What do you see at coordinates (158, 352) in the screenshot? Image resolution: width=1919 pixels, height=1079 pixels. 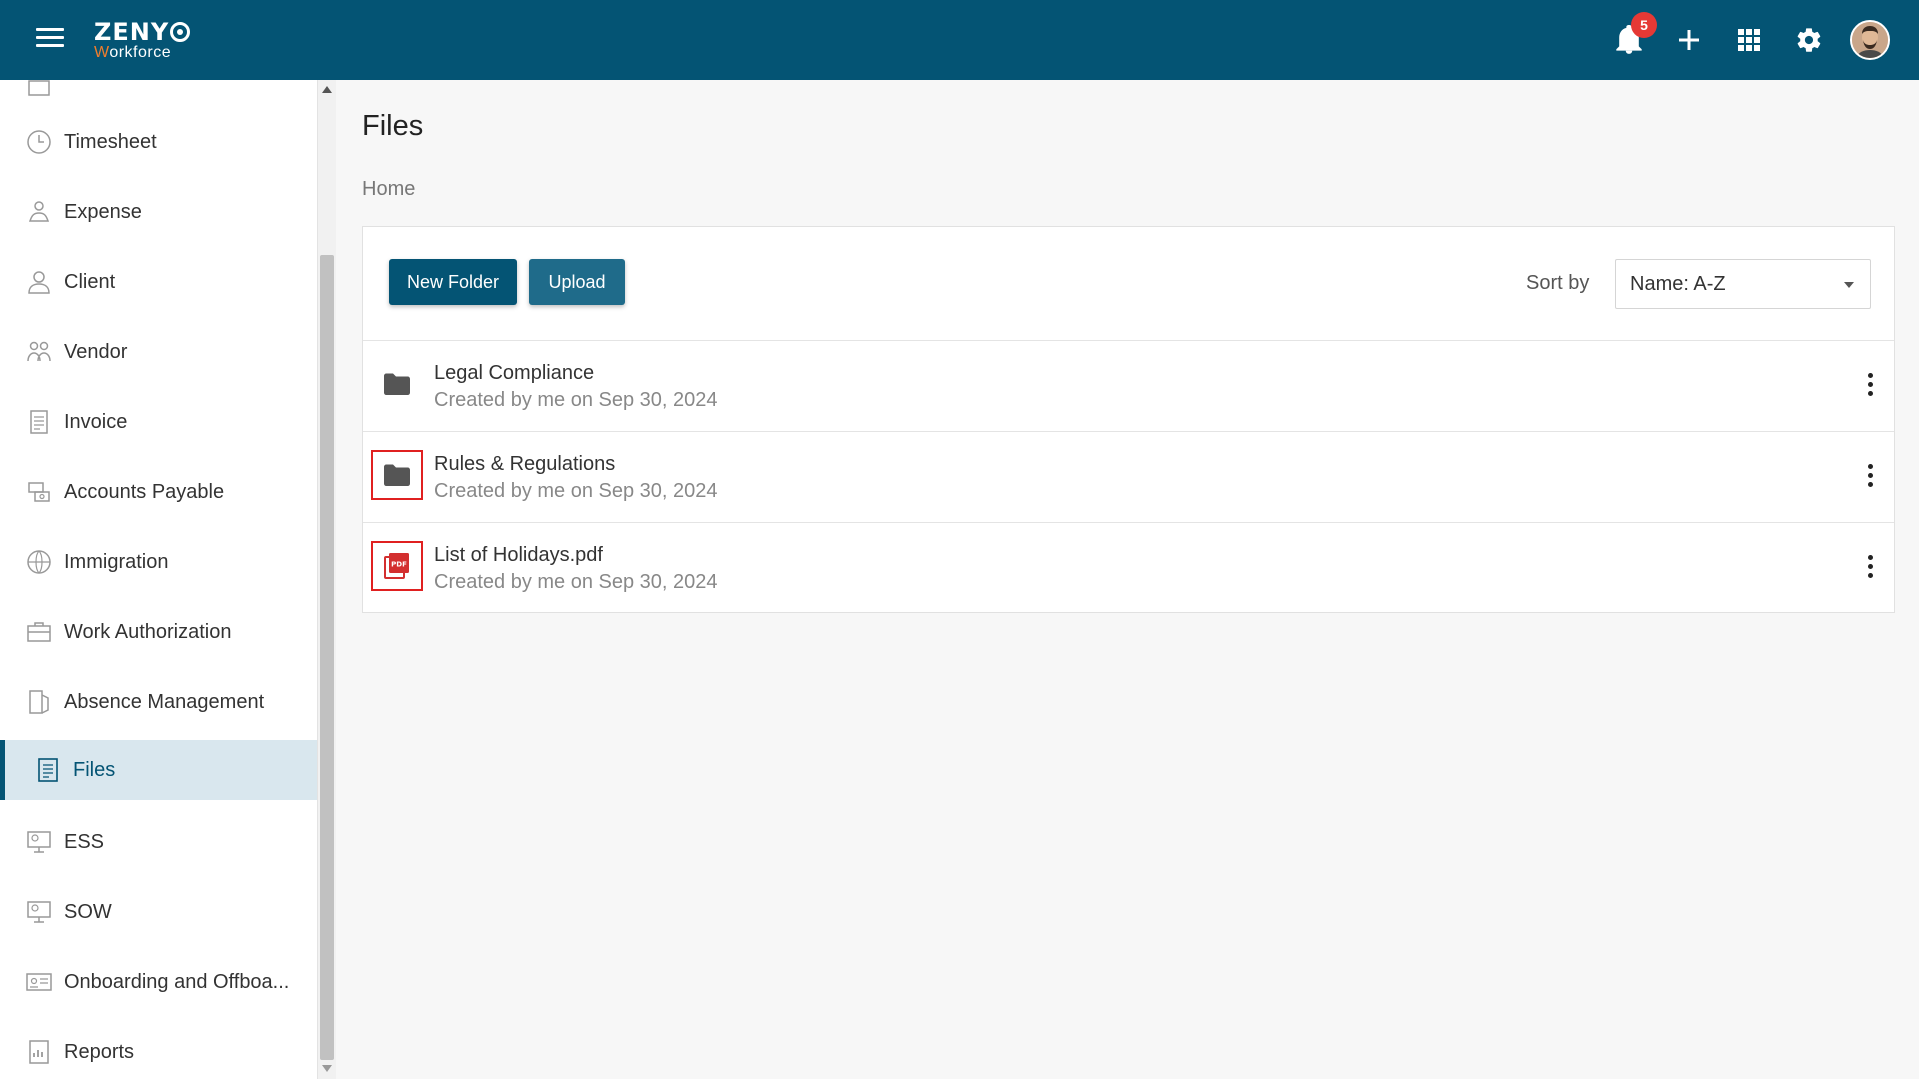 I see `sidebar-item-vendor: Vendor` at bounding box center [158, 352].